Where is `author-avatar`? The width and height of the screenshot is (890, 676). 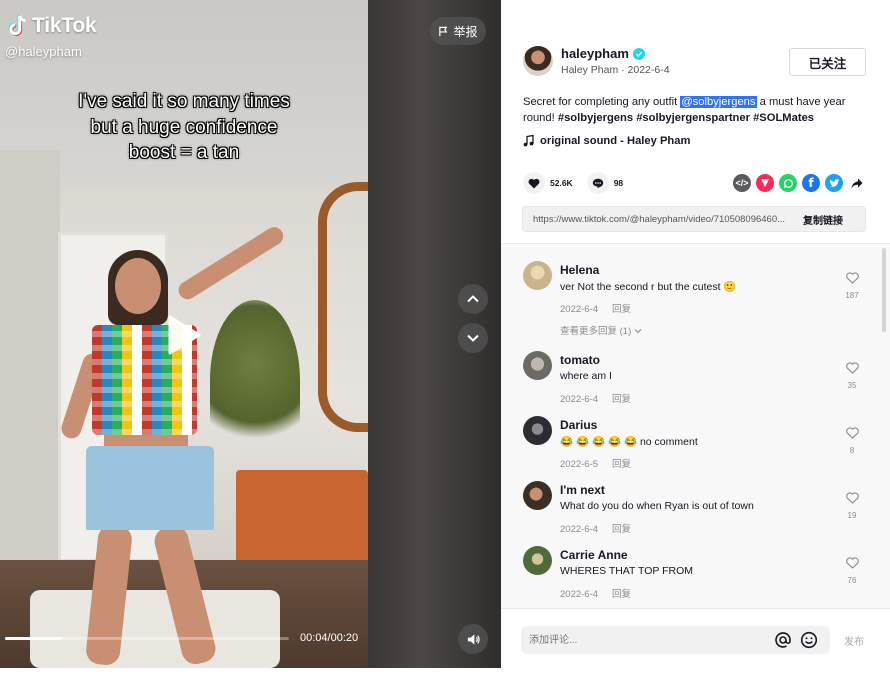
author-avatar is located at coordinates (538, 61).